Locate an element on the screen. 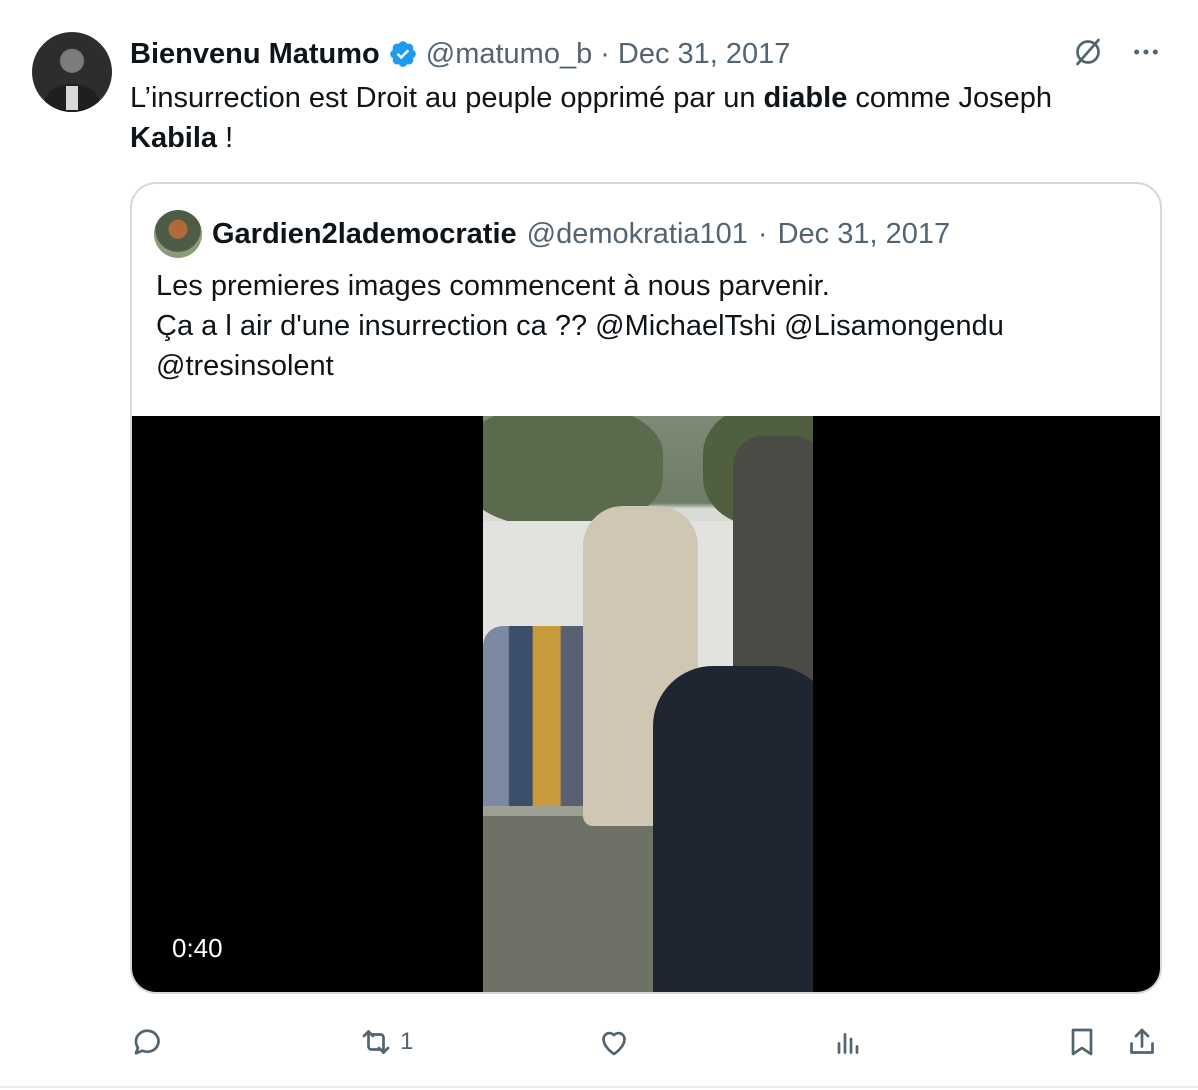 The height and width of the screenshot is (1090, 1198). video-scene-figure is located at coordinates (733, 829).